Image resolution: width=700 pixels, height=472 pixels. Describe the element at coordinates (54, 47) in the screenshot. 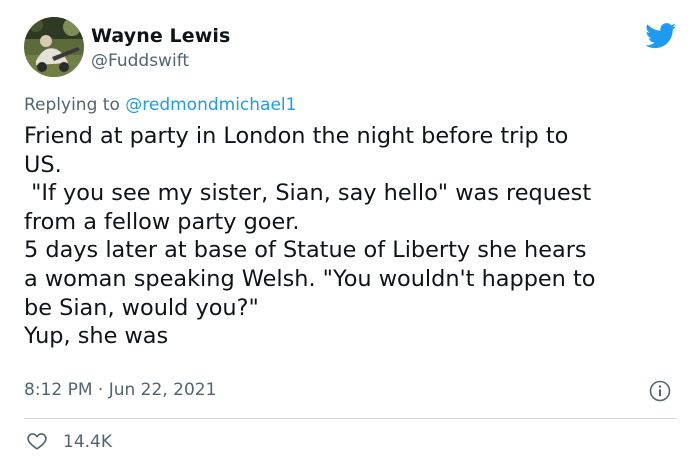

I see `avatar` at that location.